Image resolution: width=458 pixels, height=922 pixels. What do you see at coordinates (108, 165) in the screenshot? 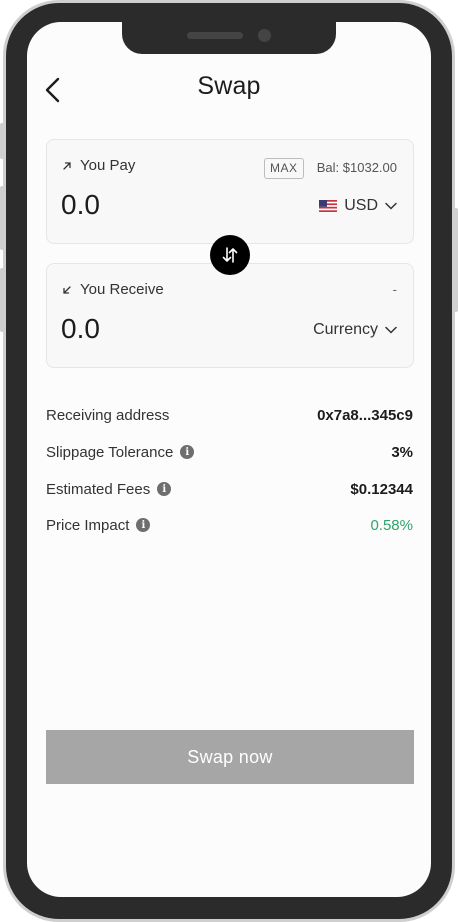
I see `pay-label-text: You Pay` at bounding box center [108, 165].